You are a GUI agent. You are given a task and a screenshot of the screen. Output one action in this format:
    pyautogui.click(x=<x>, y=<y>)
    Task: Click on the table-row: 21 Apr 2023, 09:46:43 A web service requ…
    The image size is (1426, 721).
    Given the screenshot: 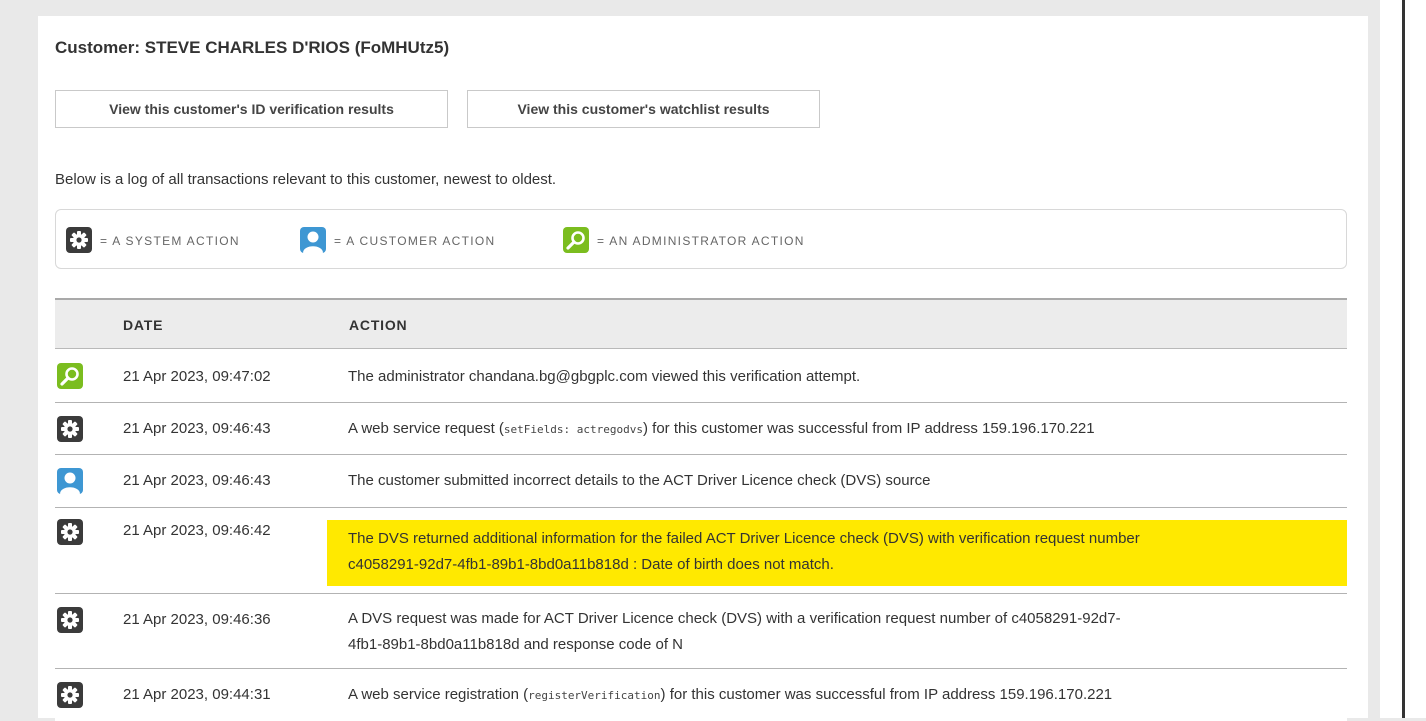 What is the action you would take?
    pyautogui.click(x=701, y=429)
    